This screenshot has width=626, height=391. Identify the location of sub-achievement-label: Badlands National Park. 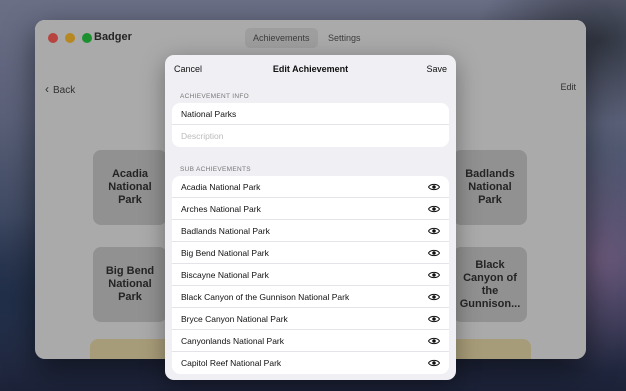
(225, 231).